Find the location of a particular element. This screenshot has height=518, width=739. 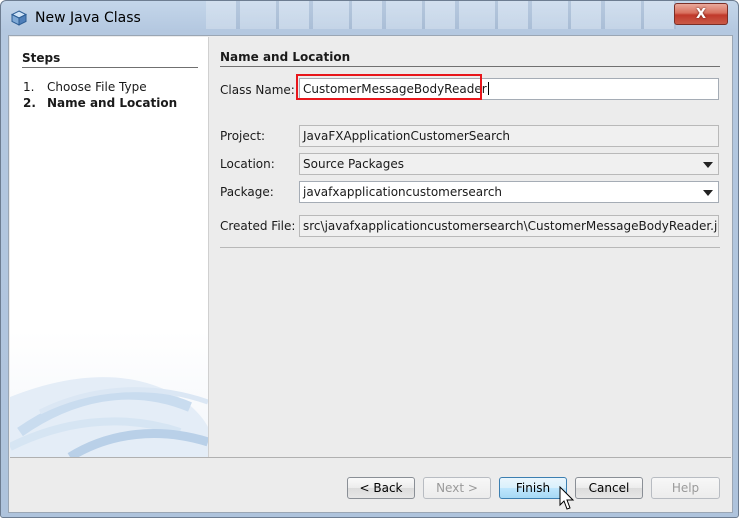

location-combo: Source Packages is located at coordinates (509, 164).